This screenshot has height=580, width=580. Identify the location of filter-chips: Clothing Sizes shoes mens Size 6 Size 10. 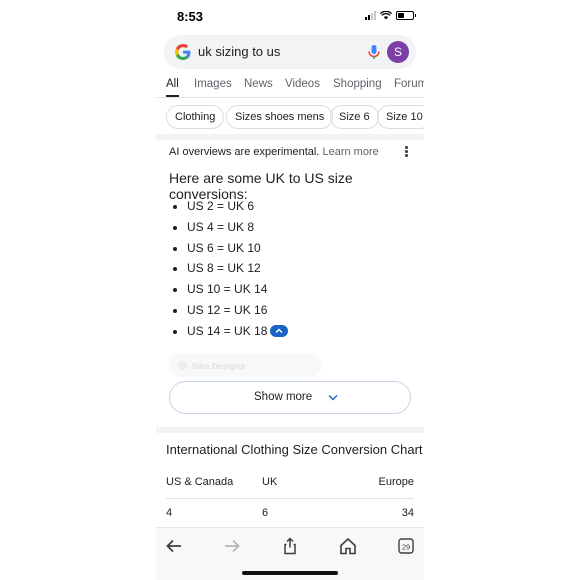
(295, 117).